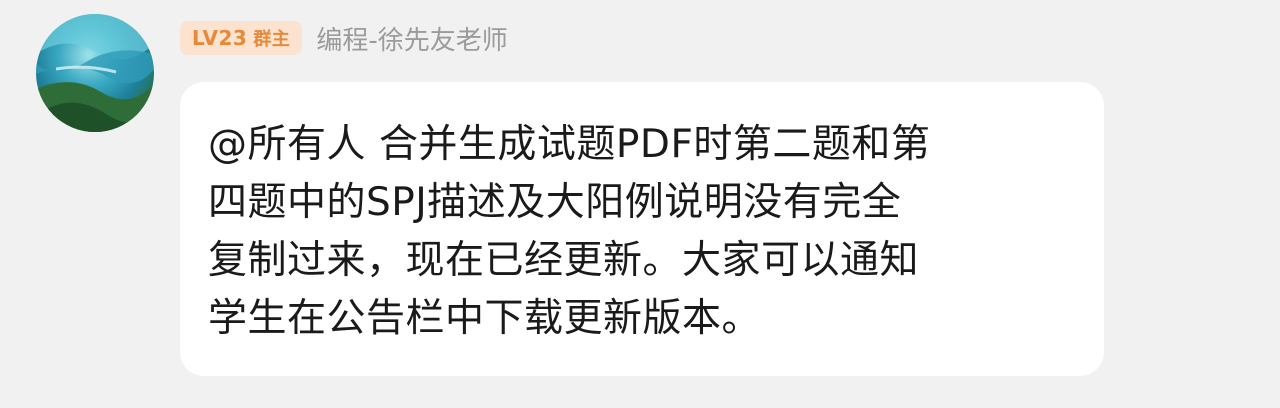 Image resolution: width=1280 pixels, height=408 pixels. I want to click on role-label: 群主, so click(272, 39).